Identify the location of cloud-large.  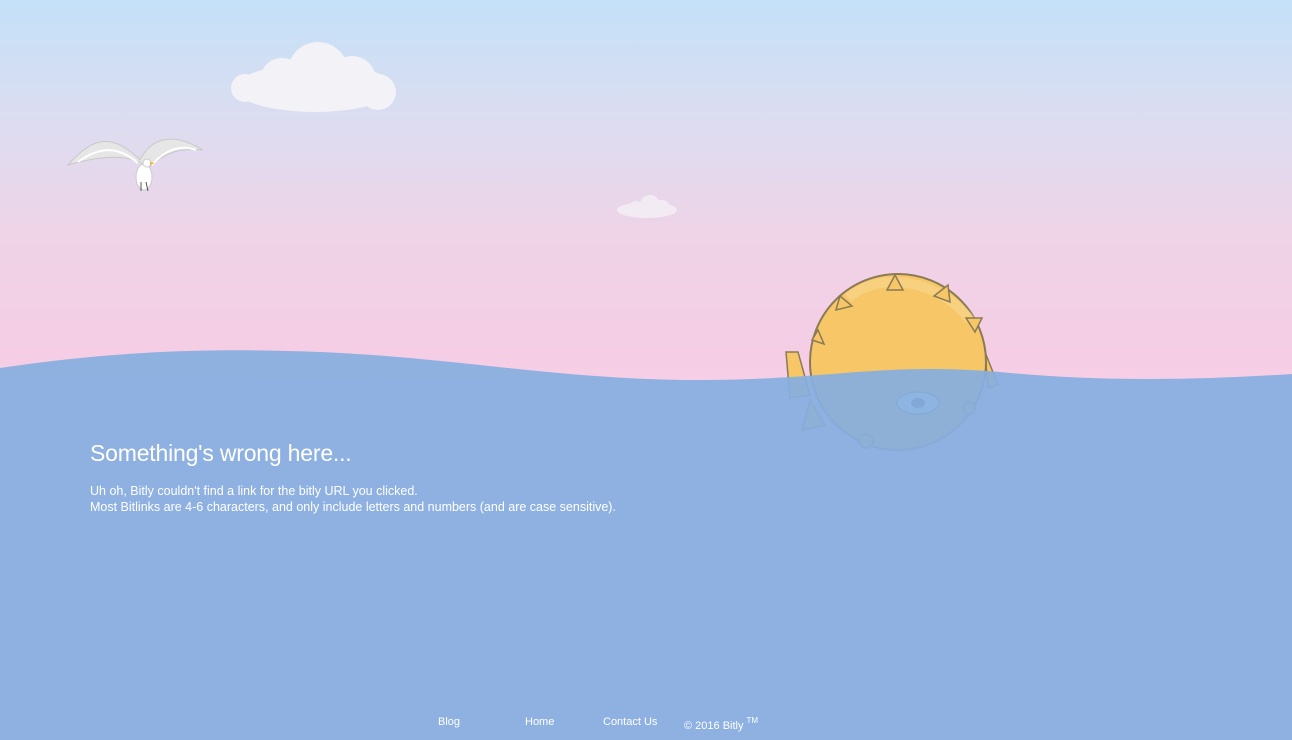
(313, 77).